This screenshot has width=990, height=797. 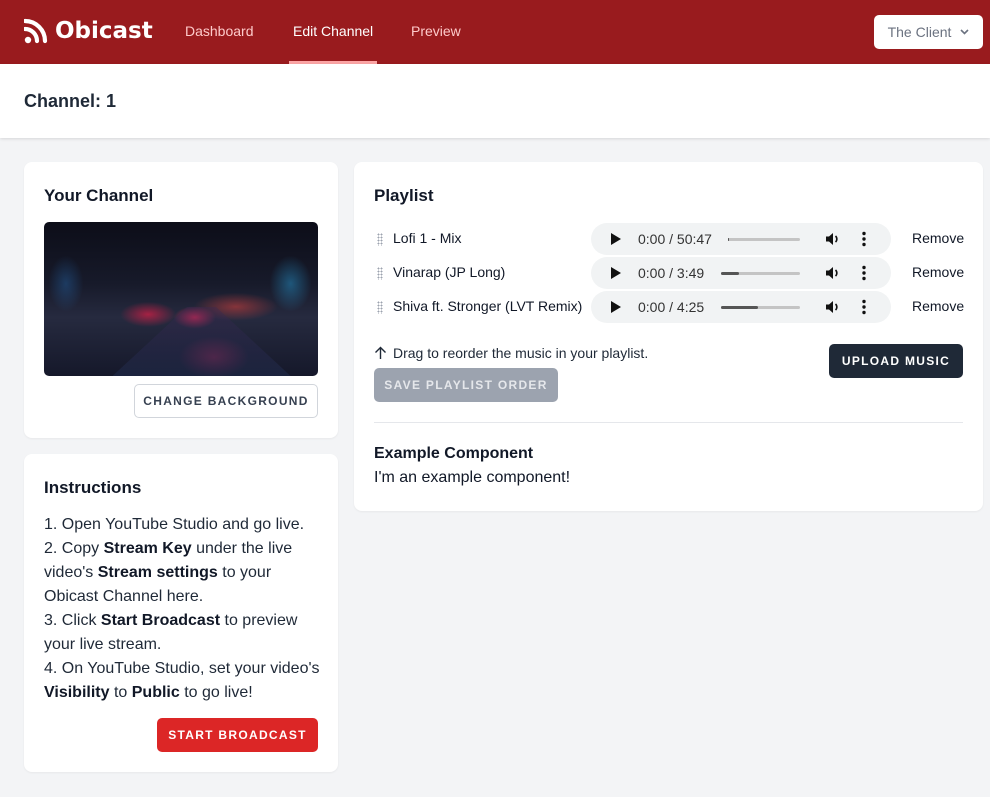 I want to click on track-name: Vinarap (JP Long), so click(x=449, y=272).